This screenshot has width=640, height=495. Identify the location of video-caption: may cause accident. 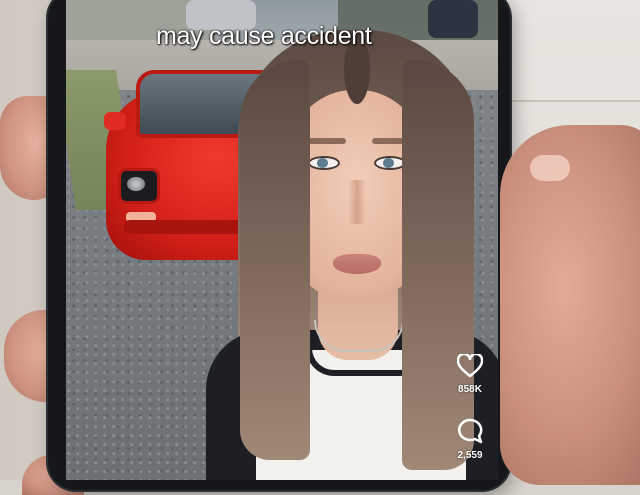
(264, 36).